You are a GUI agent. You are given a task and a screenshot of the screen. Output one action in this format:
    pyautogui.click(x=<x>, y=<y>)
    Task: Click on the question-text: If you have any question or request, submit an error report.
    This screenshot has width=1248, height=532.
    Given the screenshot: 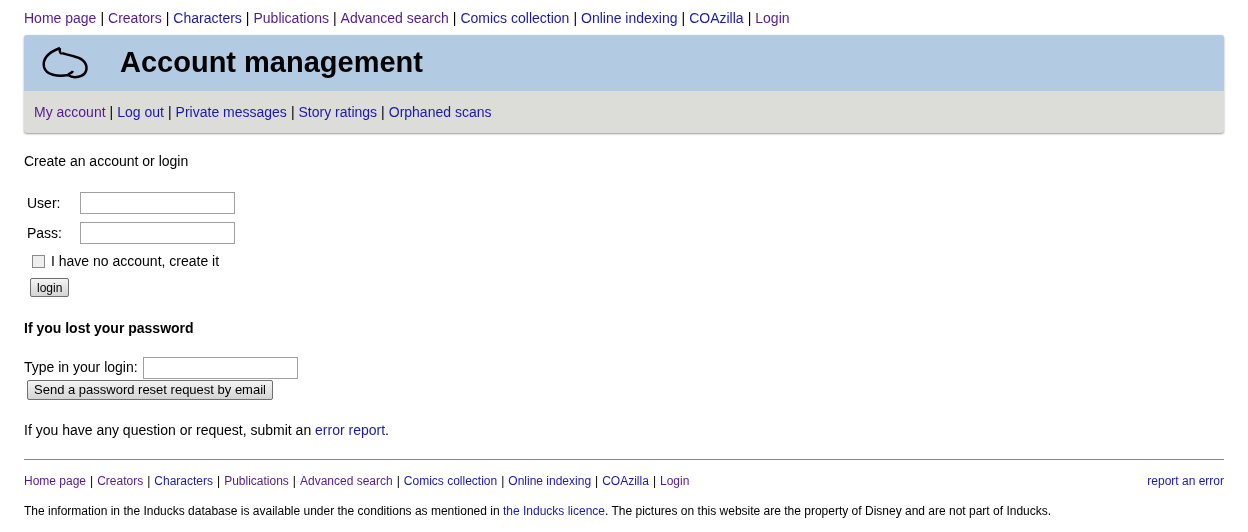 What is the action you would take?
    pyautogui.click(x=207, y=430)
    